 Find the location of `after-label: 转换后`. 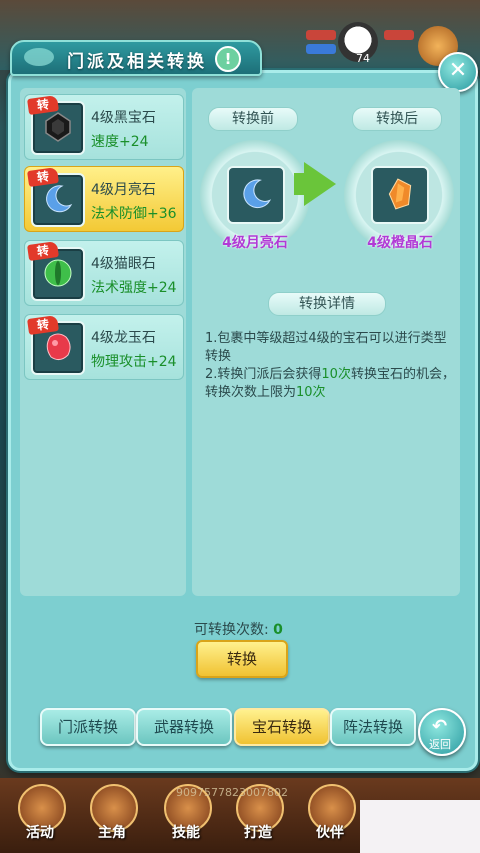

after-label: 转换后 is located at coordinates (397, 119).